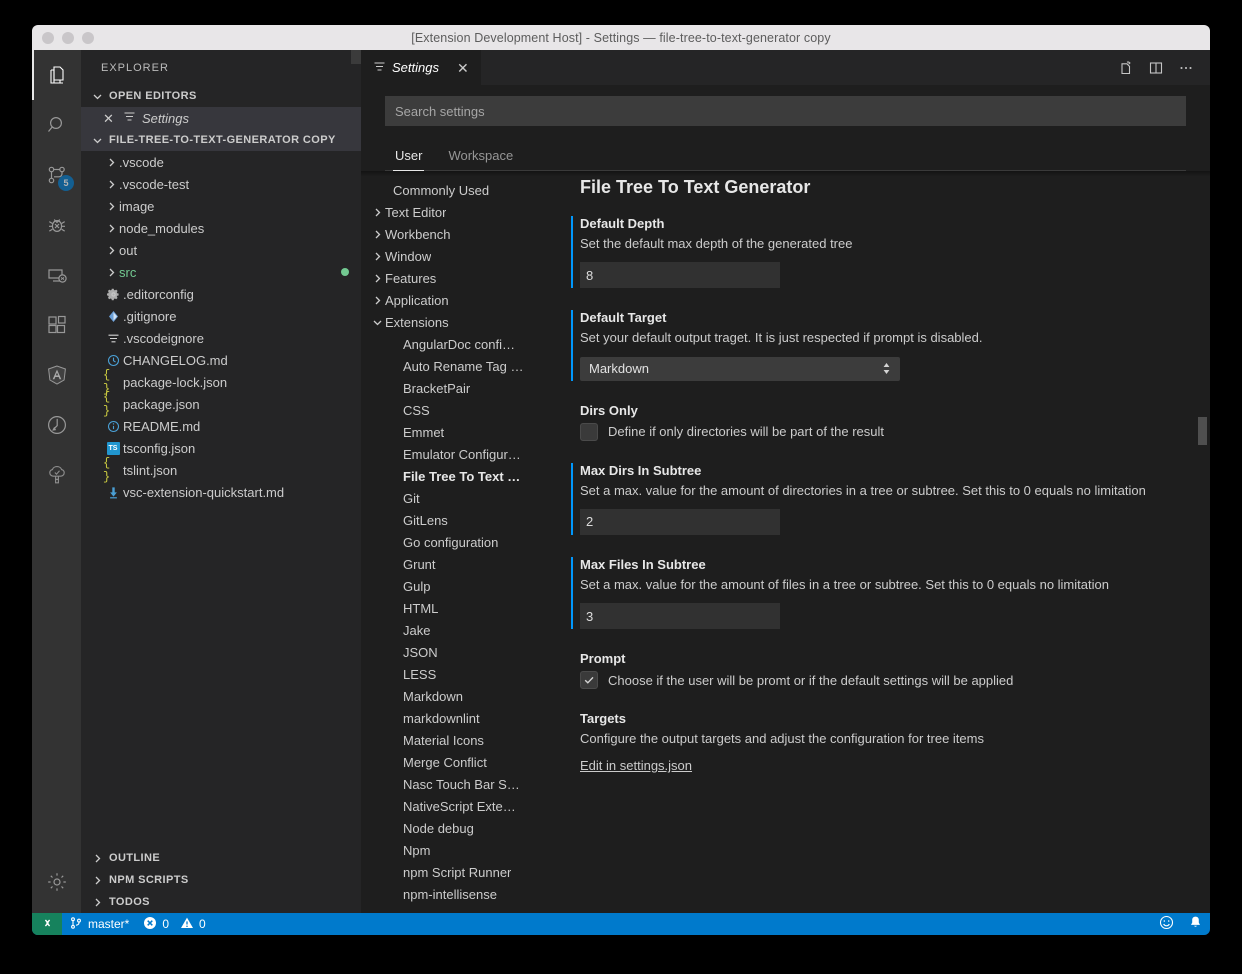 The height and width of the screenshot is (974, 1242). What do you see at coordinates (459, 674) in the screenshot?
I see `settings-toc-item: LESS` at bounding box center [459, 674].